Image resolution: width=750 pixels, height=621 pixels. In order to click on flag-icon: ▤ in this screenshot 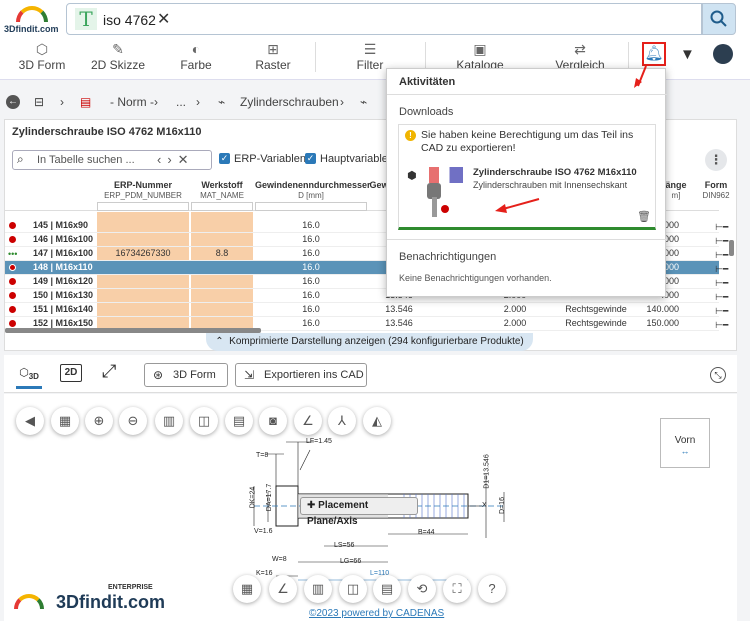, I will do `click(86, 102)`.